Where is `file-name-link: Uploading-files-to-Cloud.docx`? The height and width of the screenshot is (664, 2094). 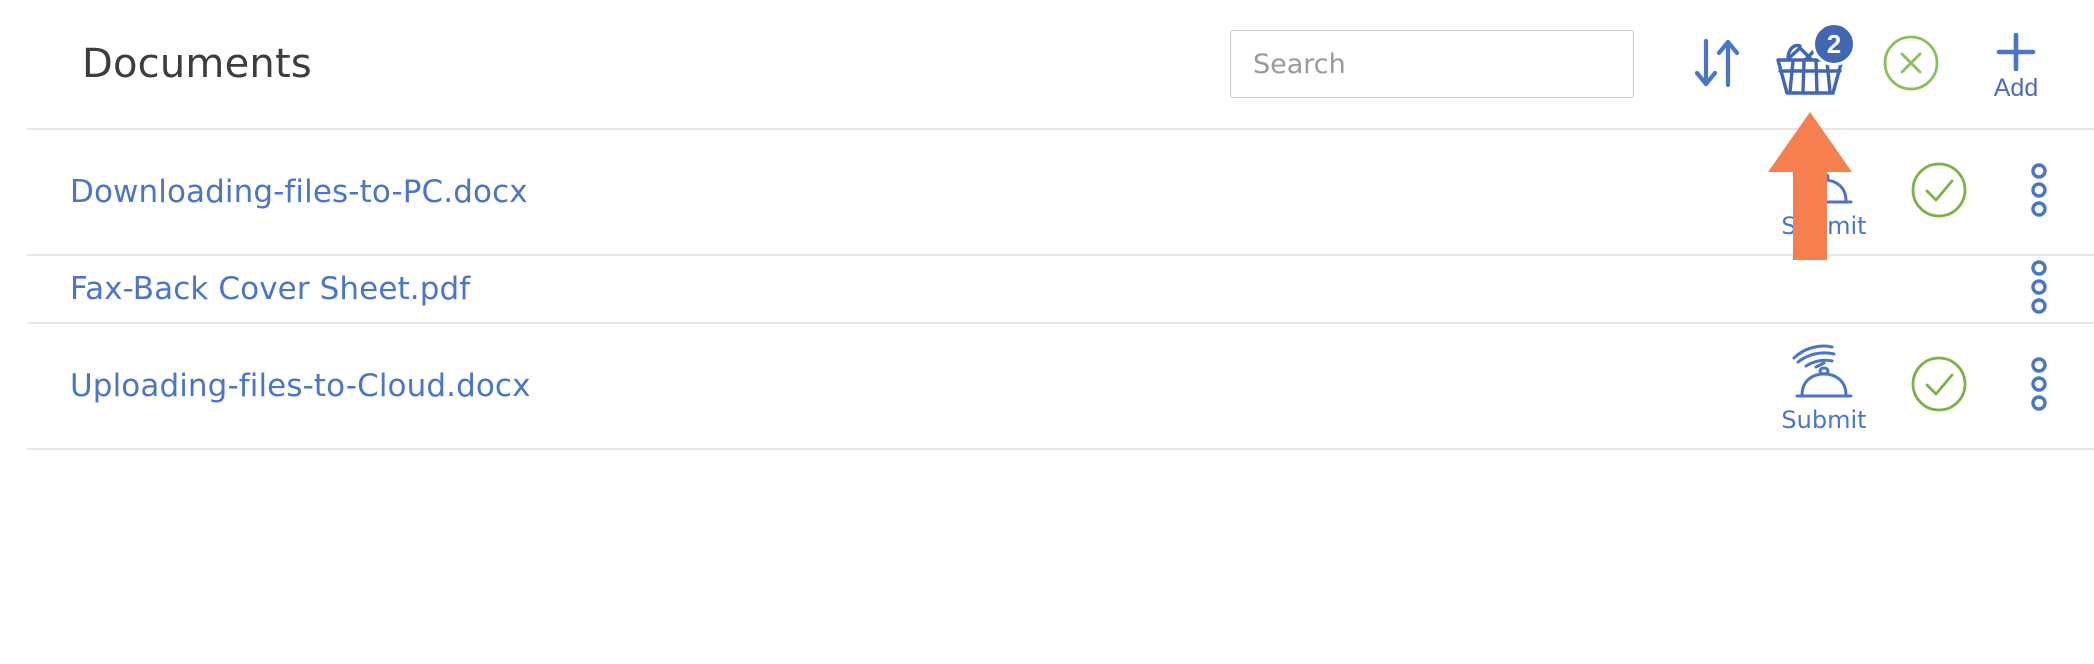 file-name-link: Uploading-files-to-Cloud.docx is located at coordinates (300, 386).